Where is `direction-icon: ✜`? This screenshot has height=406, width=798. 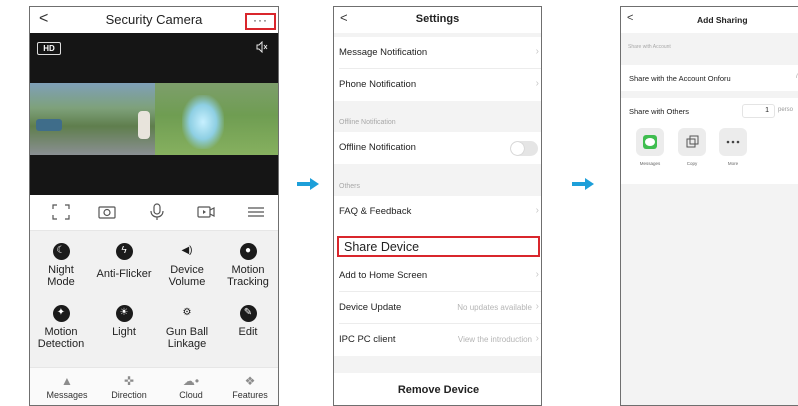
direction-icon: ✜ is located at coordinates (129, 381).